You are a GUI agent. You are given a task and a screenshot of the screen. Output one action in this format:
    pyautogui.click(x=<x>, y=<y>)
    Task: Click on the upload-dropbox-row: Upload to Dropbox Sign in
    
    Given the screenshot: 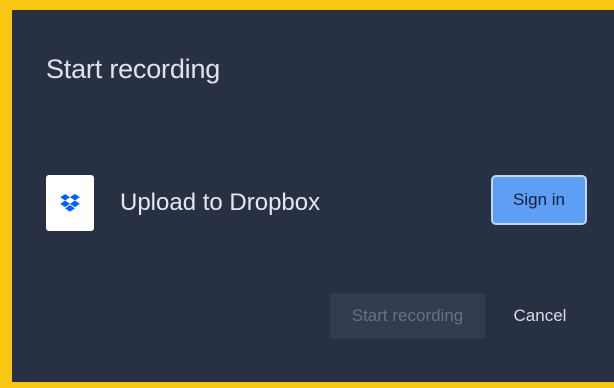 What is the action you would take?
    pyautogui.click(x=321, y=204)
    